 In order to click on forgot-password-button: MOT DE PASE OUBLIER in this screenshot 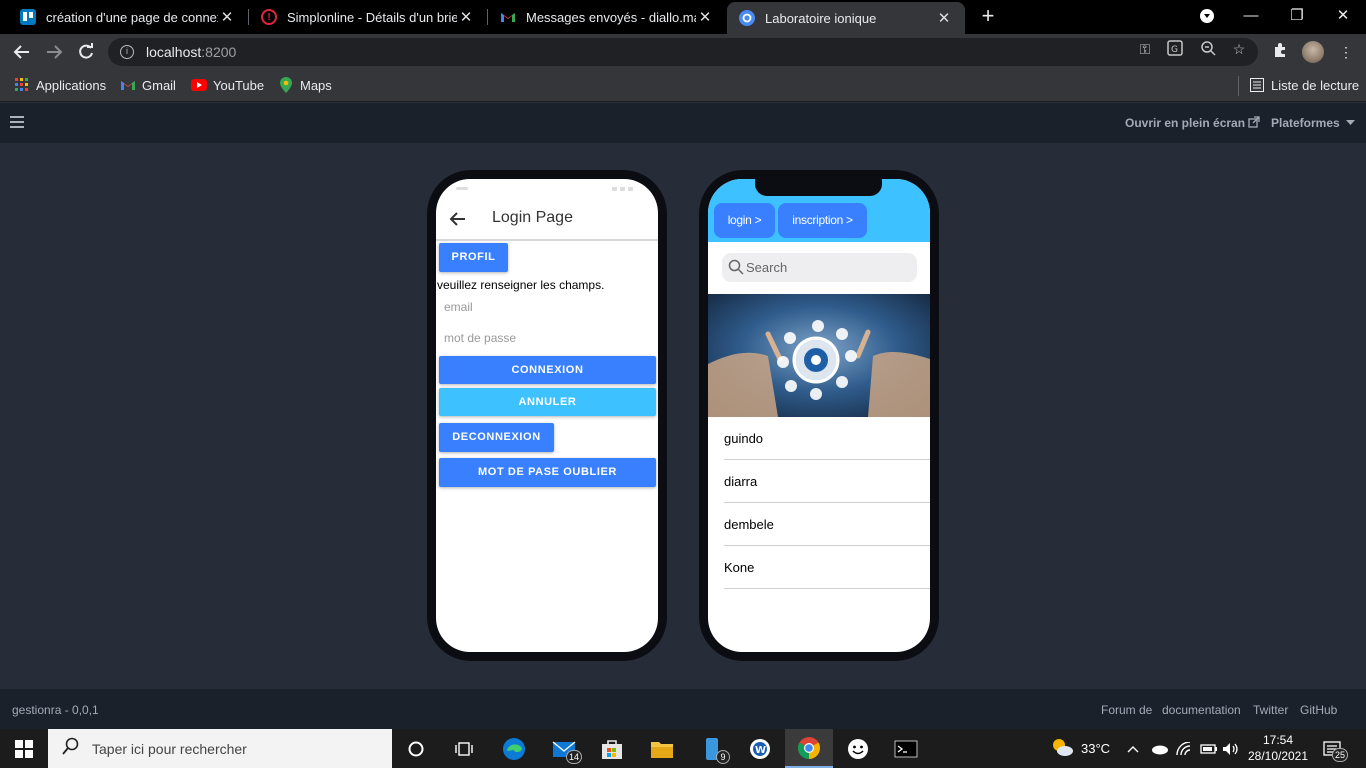, I will do `click(547, 472)`.